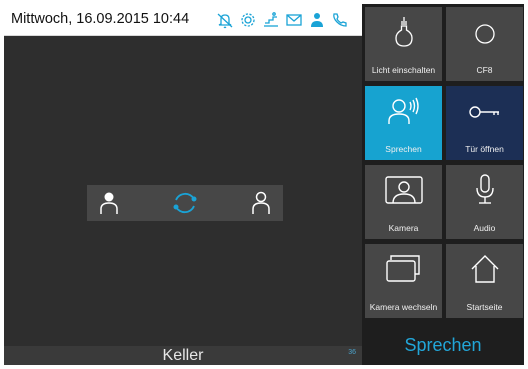 The image size is (528, 369). Describe the element at coordinates (443, 345) in the screenshot. I see `speak-label-button: Sprechen` at that location.